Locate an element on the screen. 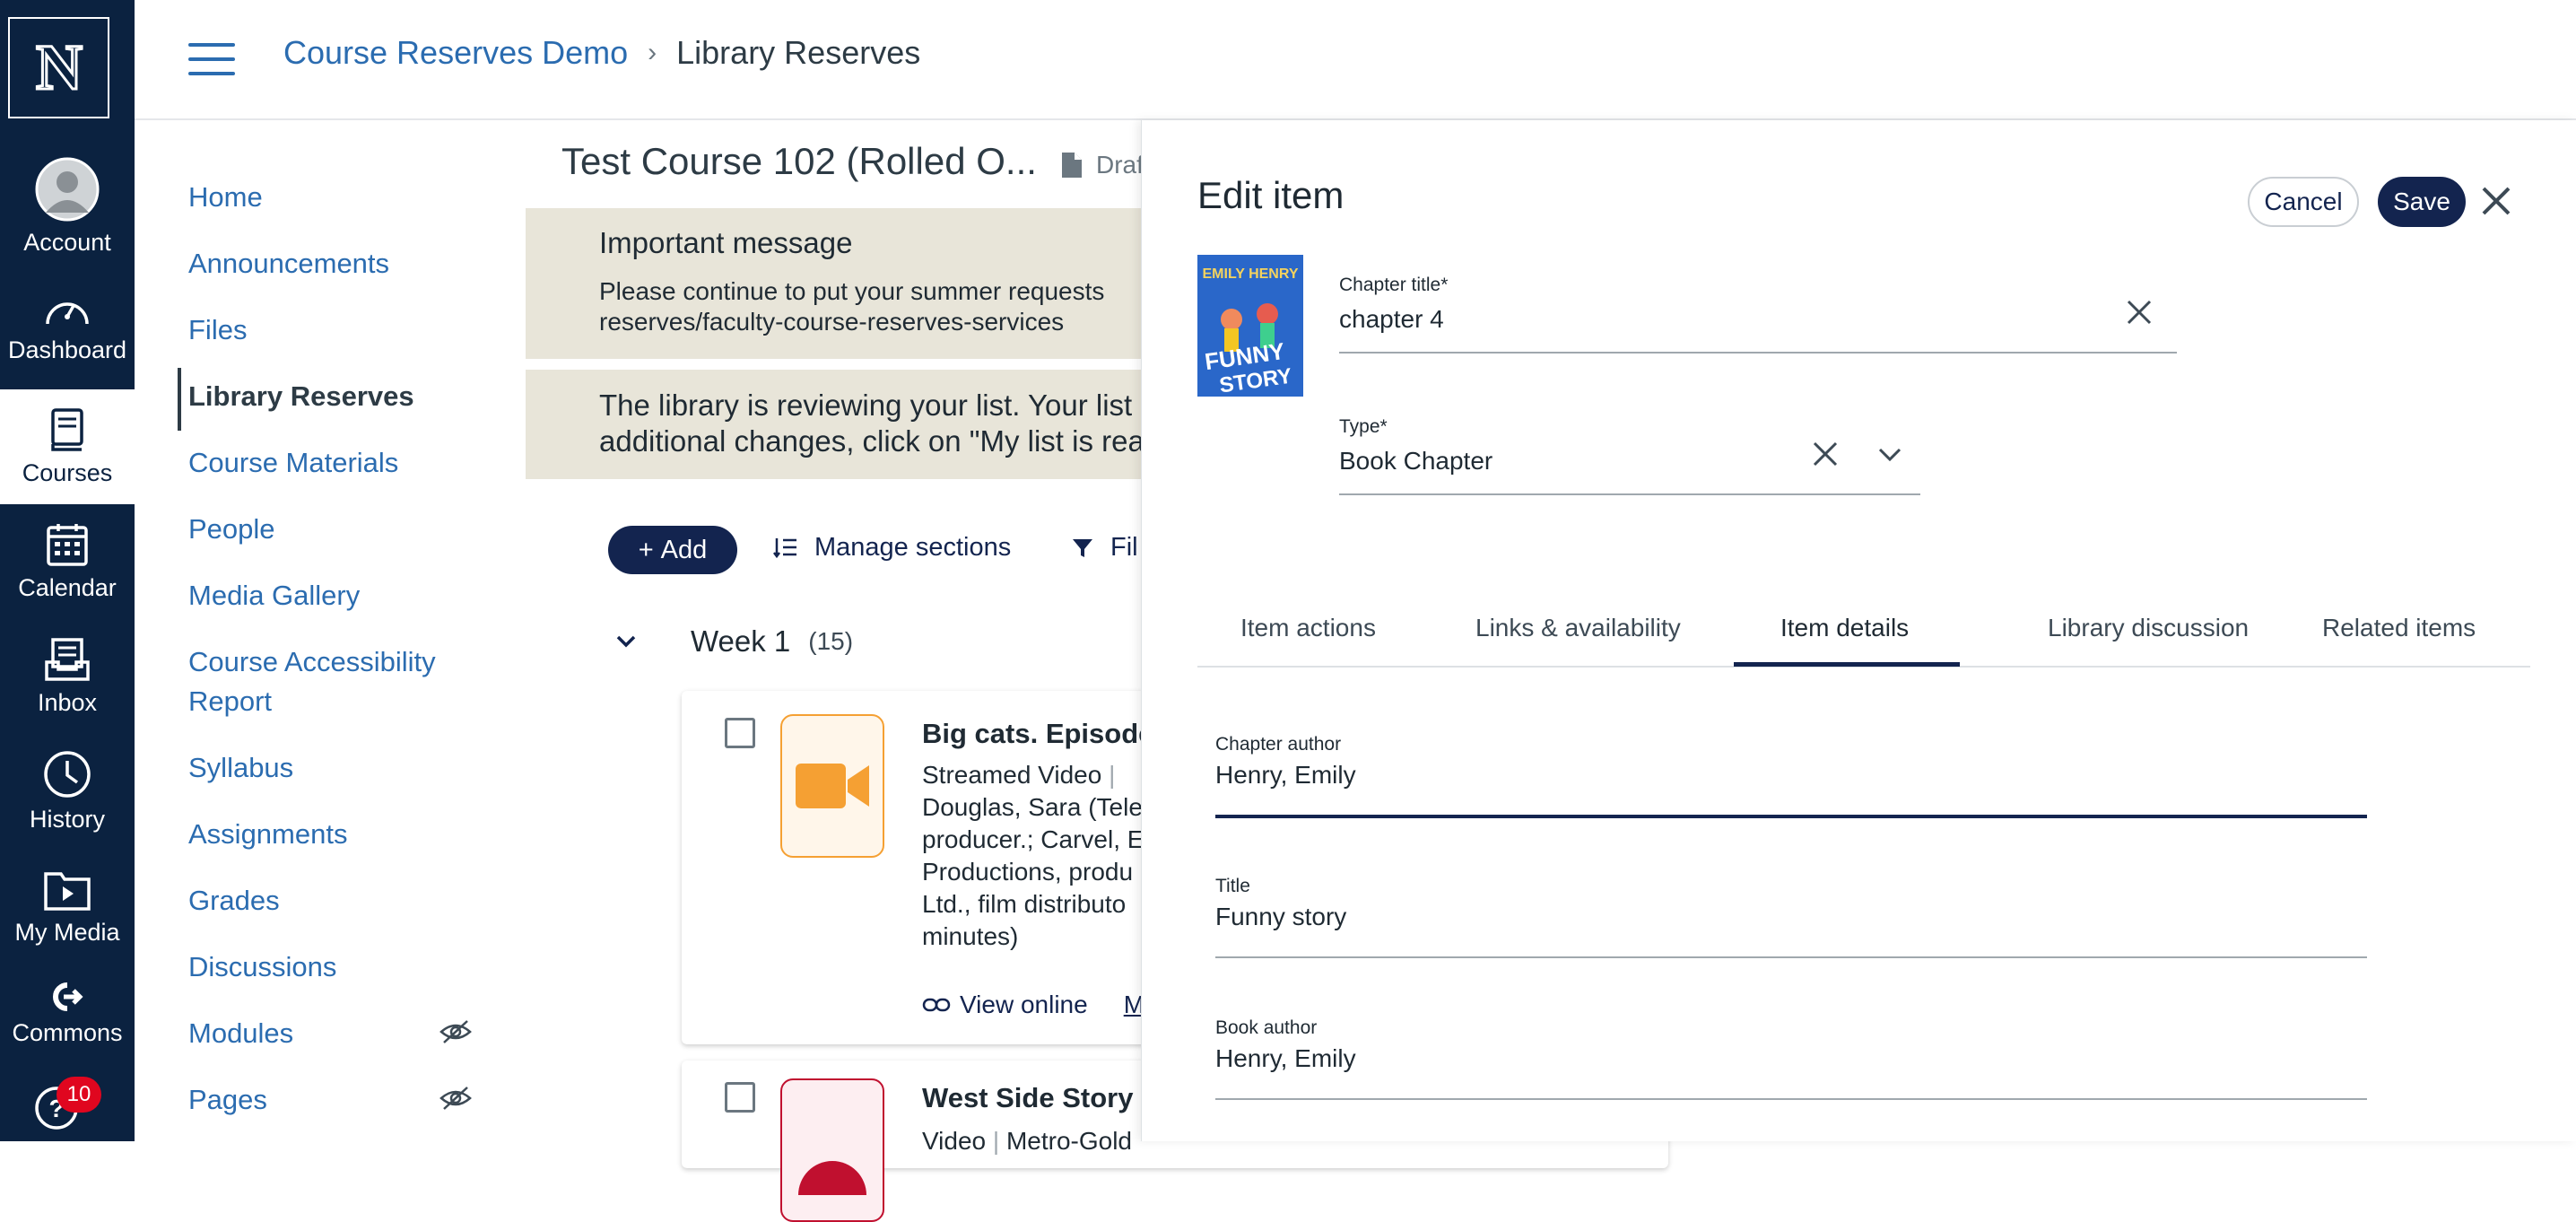  global-nav-my-media: My Media is located at coordinates (67, 906).